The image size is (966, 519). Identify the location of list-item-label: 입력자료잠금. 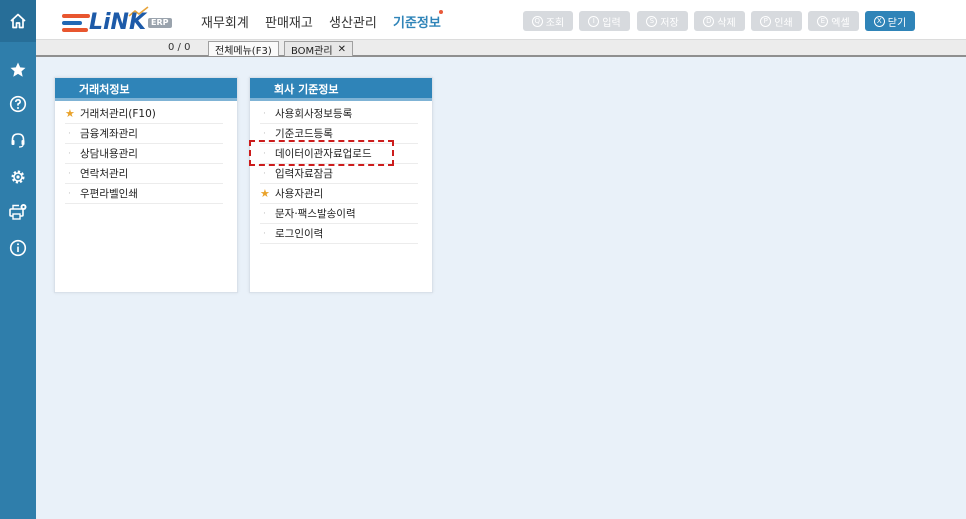
(304, 174).